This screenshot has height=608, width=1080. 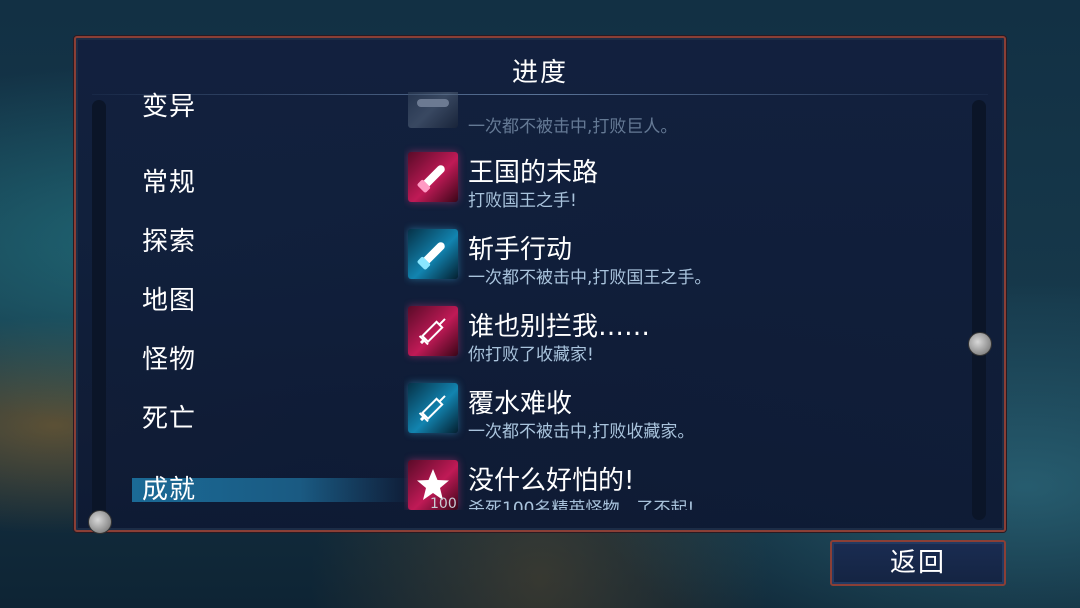 I want to click on category-mutations: 变异, so click(x=169, y=107).